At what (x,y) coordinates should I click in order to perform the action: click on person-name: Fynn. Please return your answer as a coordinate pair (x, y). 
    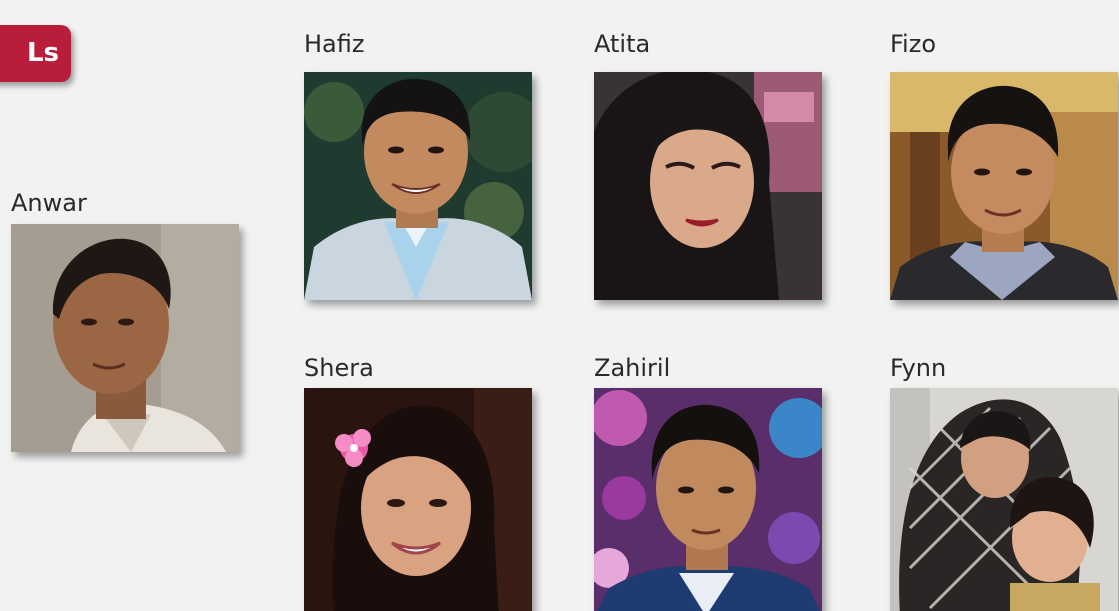
    Looking at the image, I should click on (918, 368).